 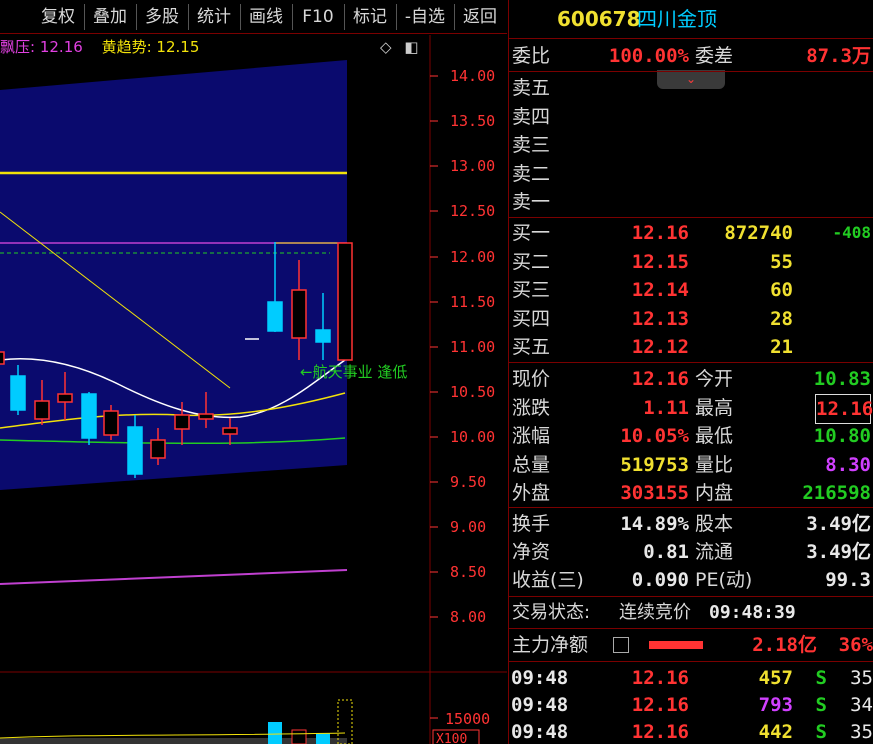 I want to click on fund-value: 99.3, so click(x=848, y=580).